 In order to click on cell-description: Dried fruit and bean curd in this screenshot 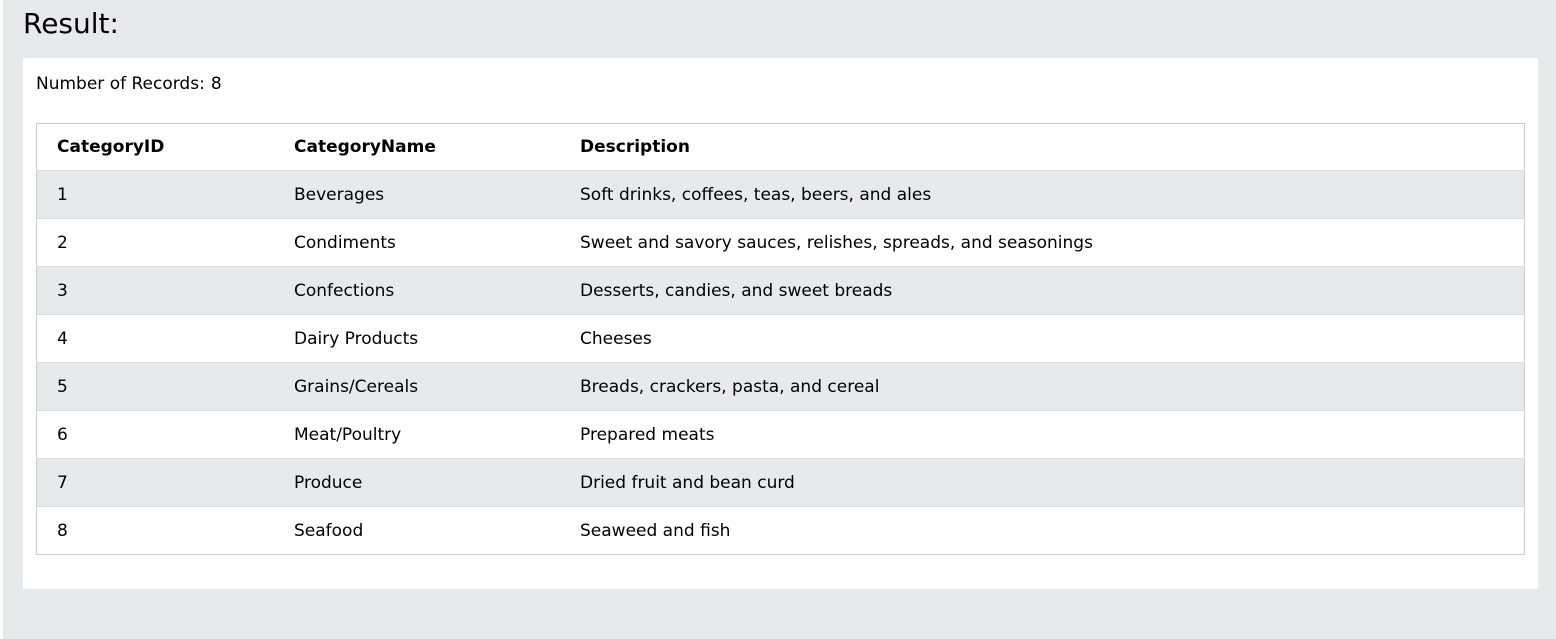, I will do `click(1042, 482)`.